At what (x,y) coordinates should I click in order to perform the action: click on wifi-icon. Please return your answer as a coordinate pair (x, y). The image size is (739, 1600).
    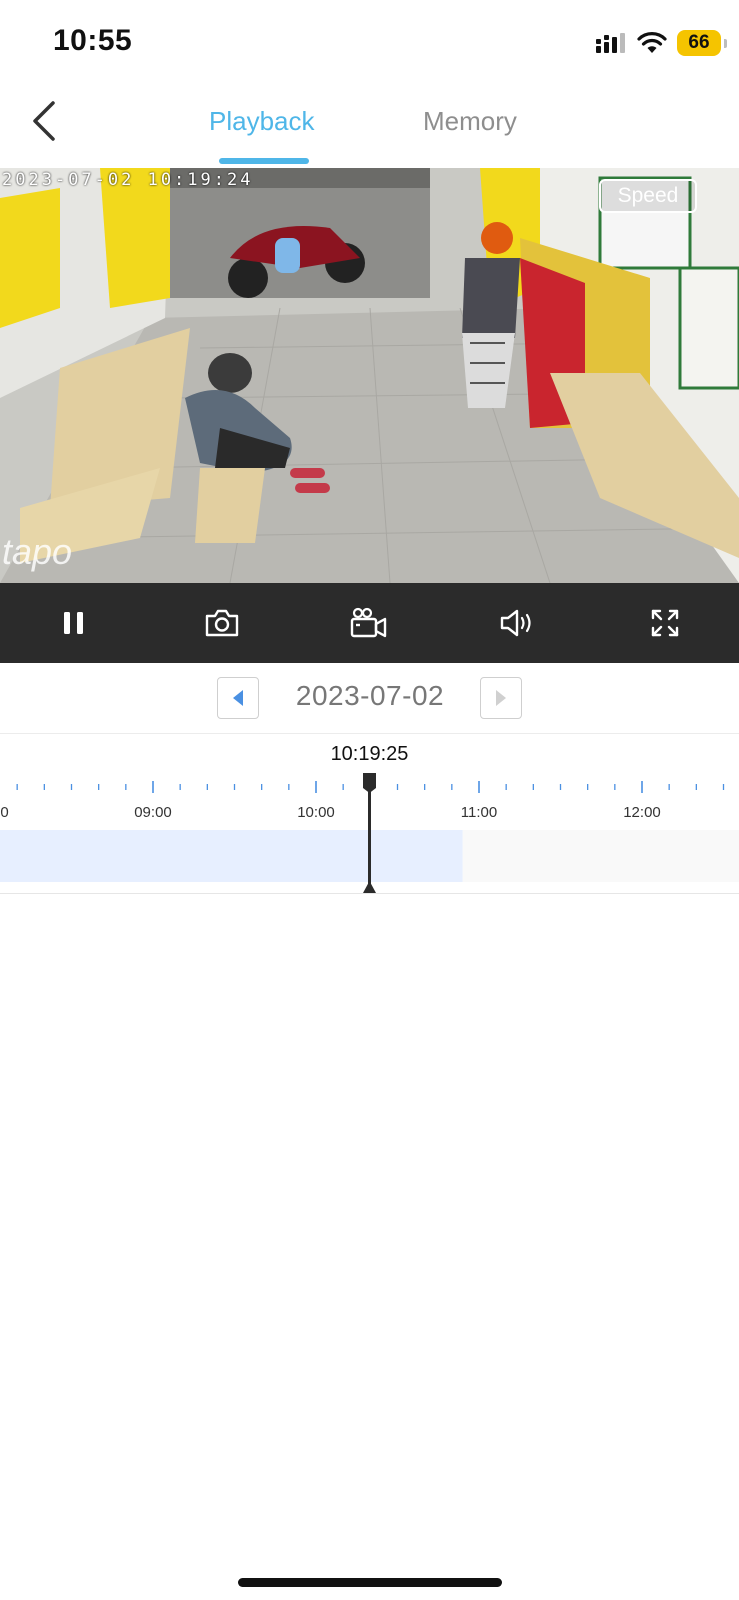
    Looking at the image, I should click on (652, 42).